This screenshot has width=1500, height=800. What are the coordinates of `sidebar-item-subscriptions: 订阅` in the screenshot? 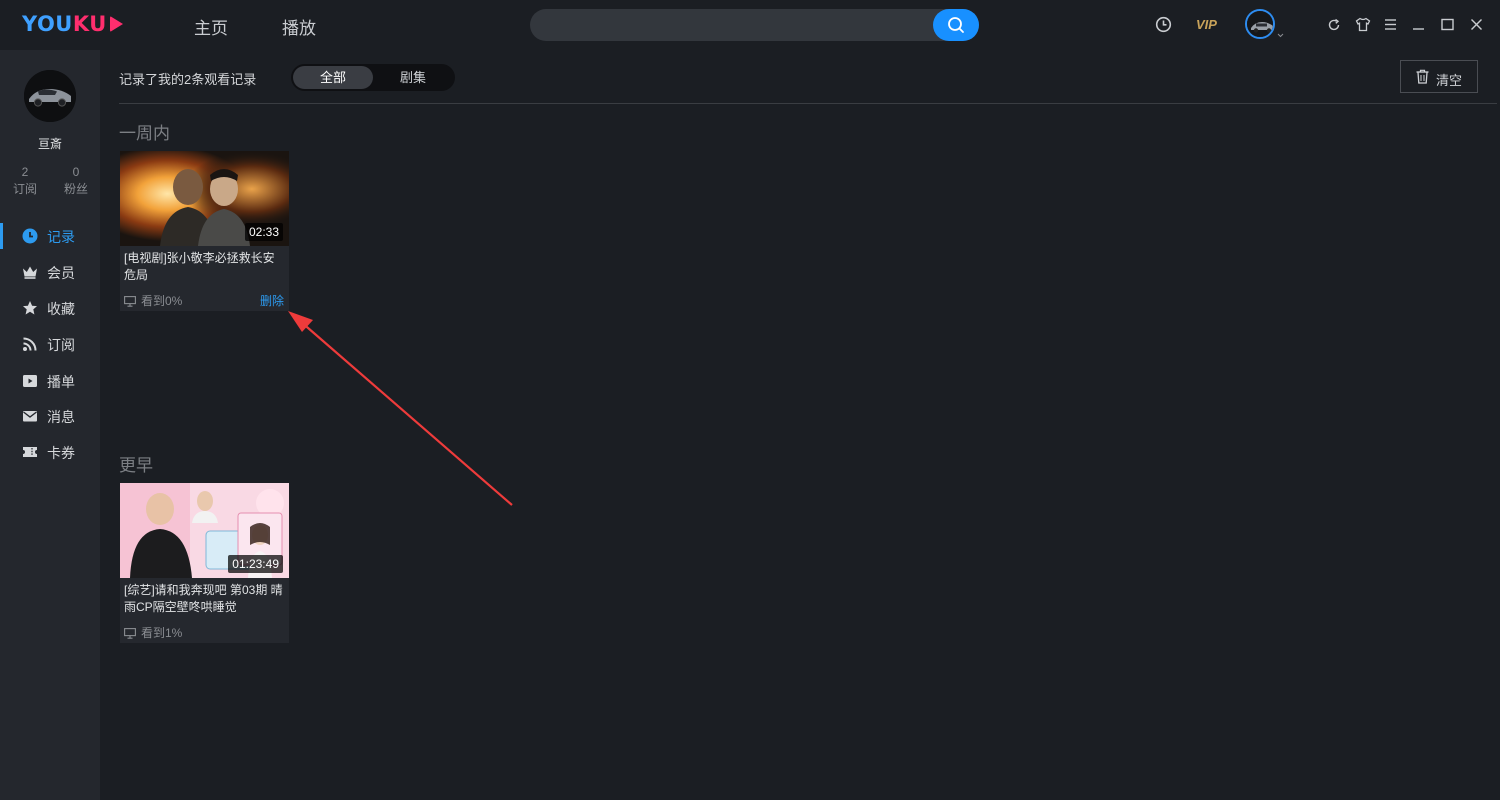 It's located at (50, 344).